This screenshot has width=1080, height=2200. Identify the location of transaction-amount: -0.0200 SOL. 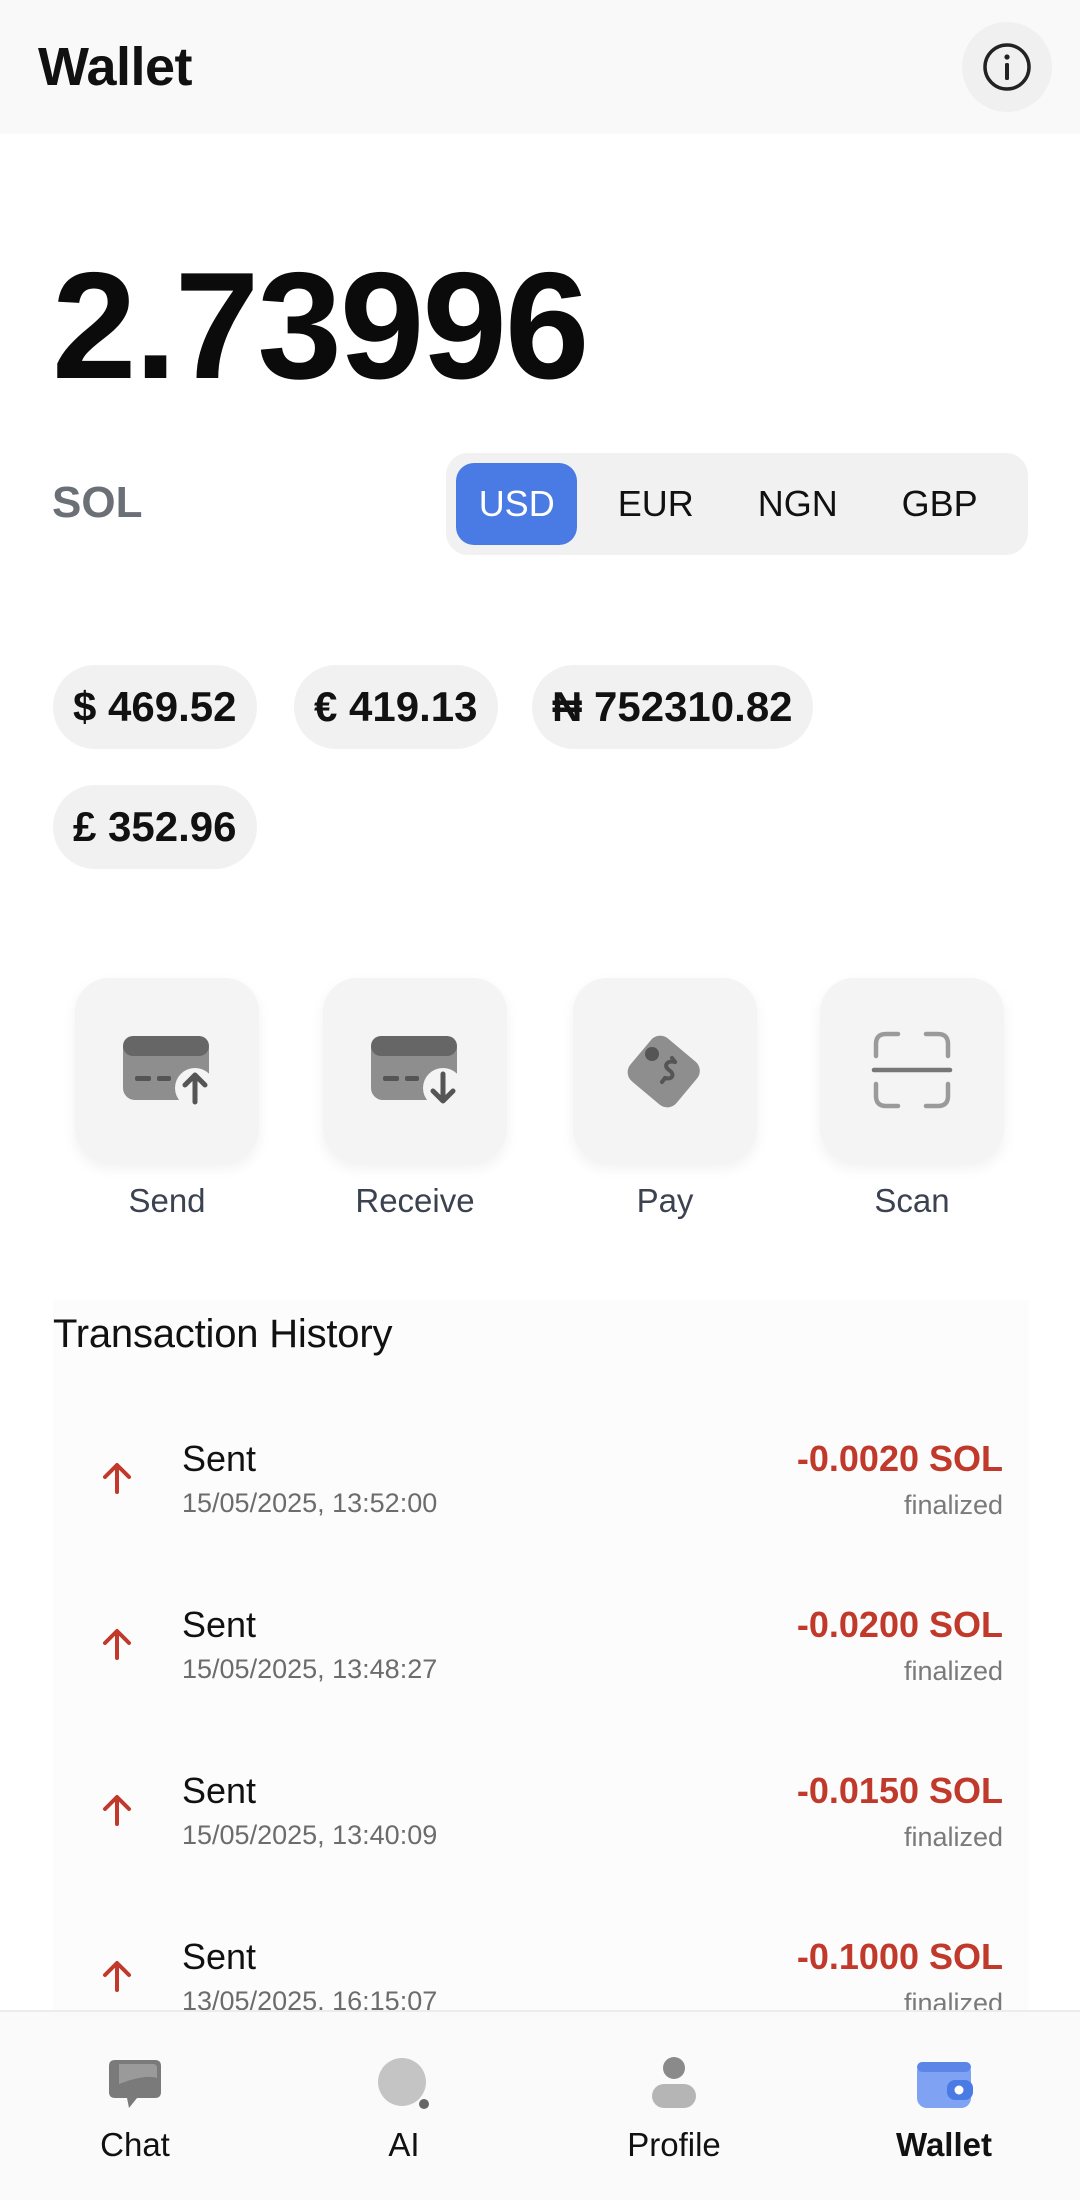
(899, 1624).